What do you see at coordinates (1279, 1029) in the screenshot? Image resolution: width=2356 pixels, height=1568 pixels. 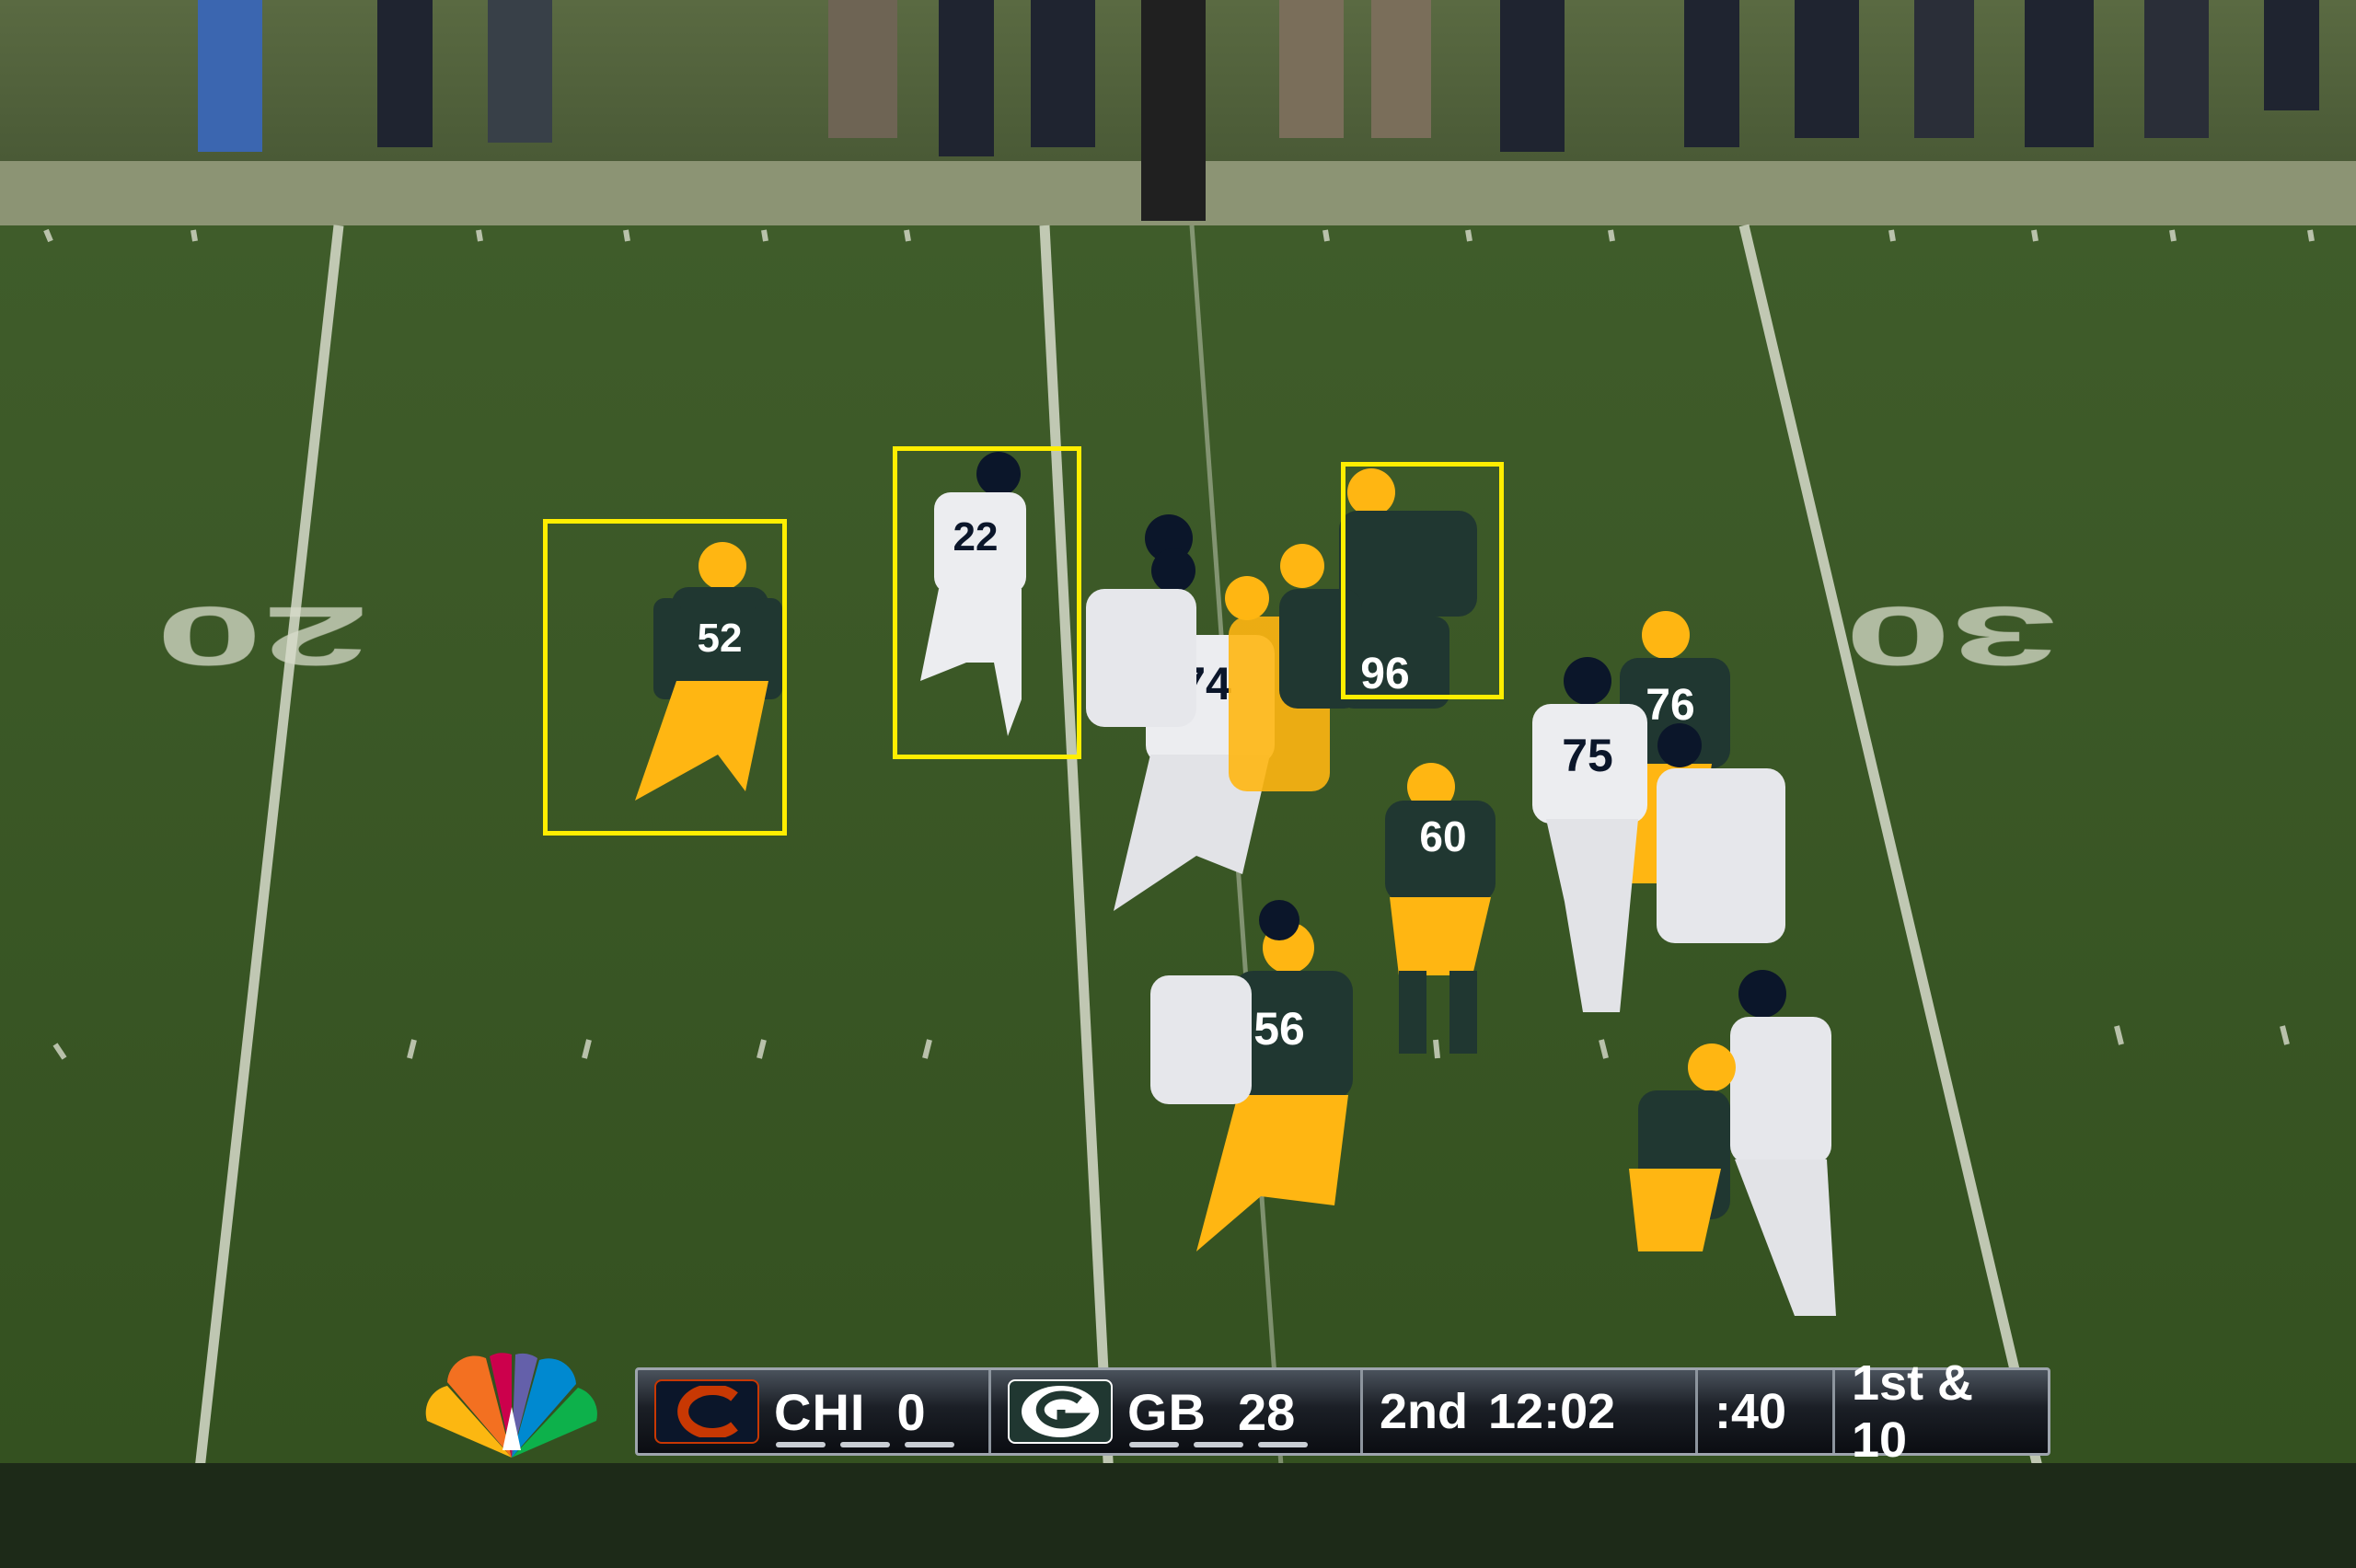 I see `jersey-number: 56` at bounding box center [1279, 1029].